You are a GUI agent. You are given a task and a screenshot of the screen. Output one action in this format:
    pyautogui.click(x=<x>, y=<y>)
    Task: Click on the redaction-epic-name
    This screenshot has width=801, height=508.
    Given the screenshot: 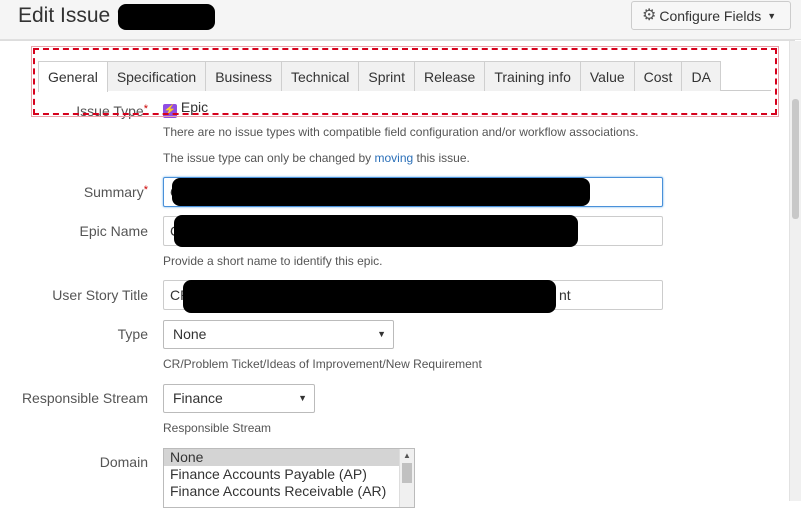 What is the action you would take?
    pyautogui.click(x=376, y=231)
    